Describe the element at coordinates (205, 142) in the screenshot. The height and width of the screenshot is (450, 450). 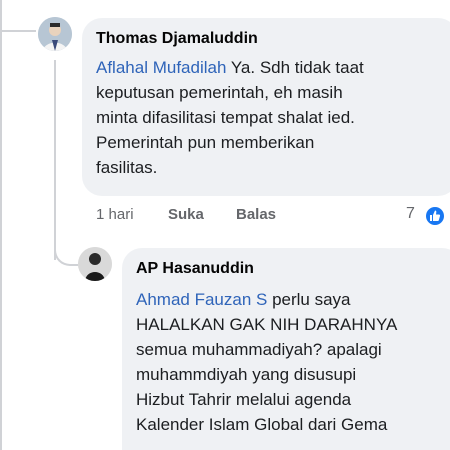
I see `comment-line-4: Pemerintah pun memberikan` at that location.